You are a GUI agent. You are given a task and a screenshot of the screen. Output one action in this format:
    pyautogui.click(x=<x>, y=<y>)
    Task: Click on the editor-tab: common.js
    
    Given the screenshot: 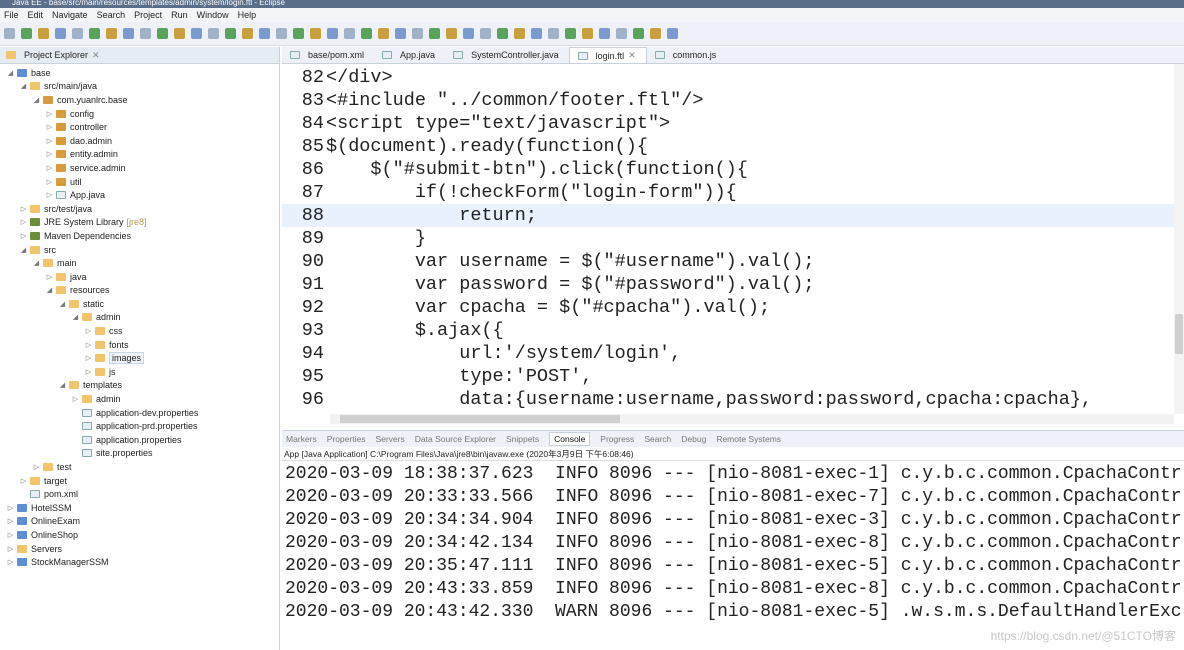 What is the action you would take?
    pyautogui.click(x=687, y=55)
    